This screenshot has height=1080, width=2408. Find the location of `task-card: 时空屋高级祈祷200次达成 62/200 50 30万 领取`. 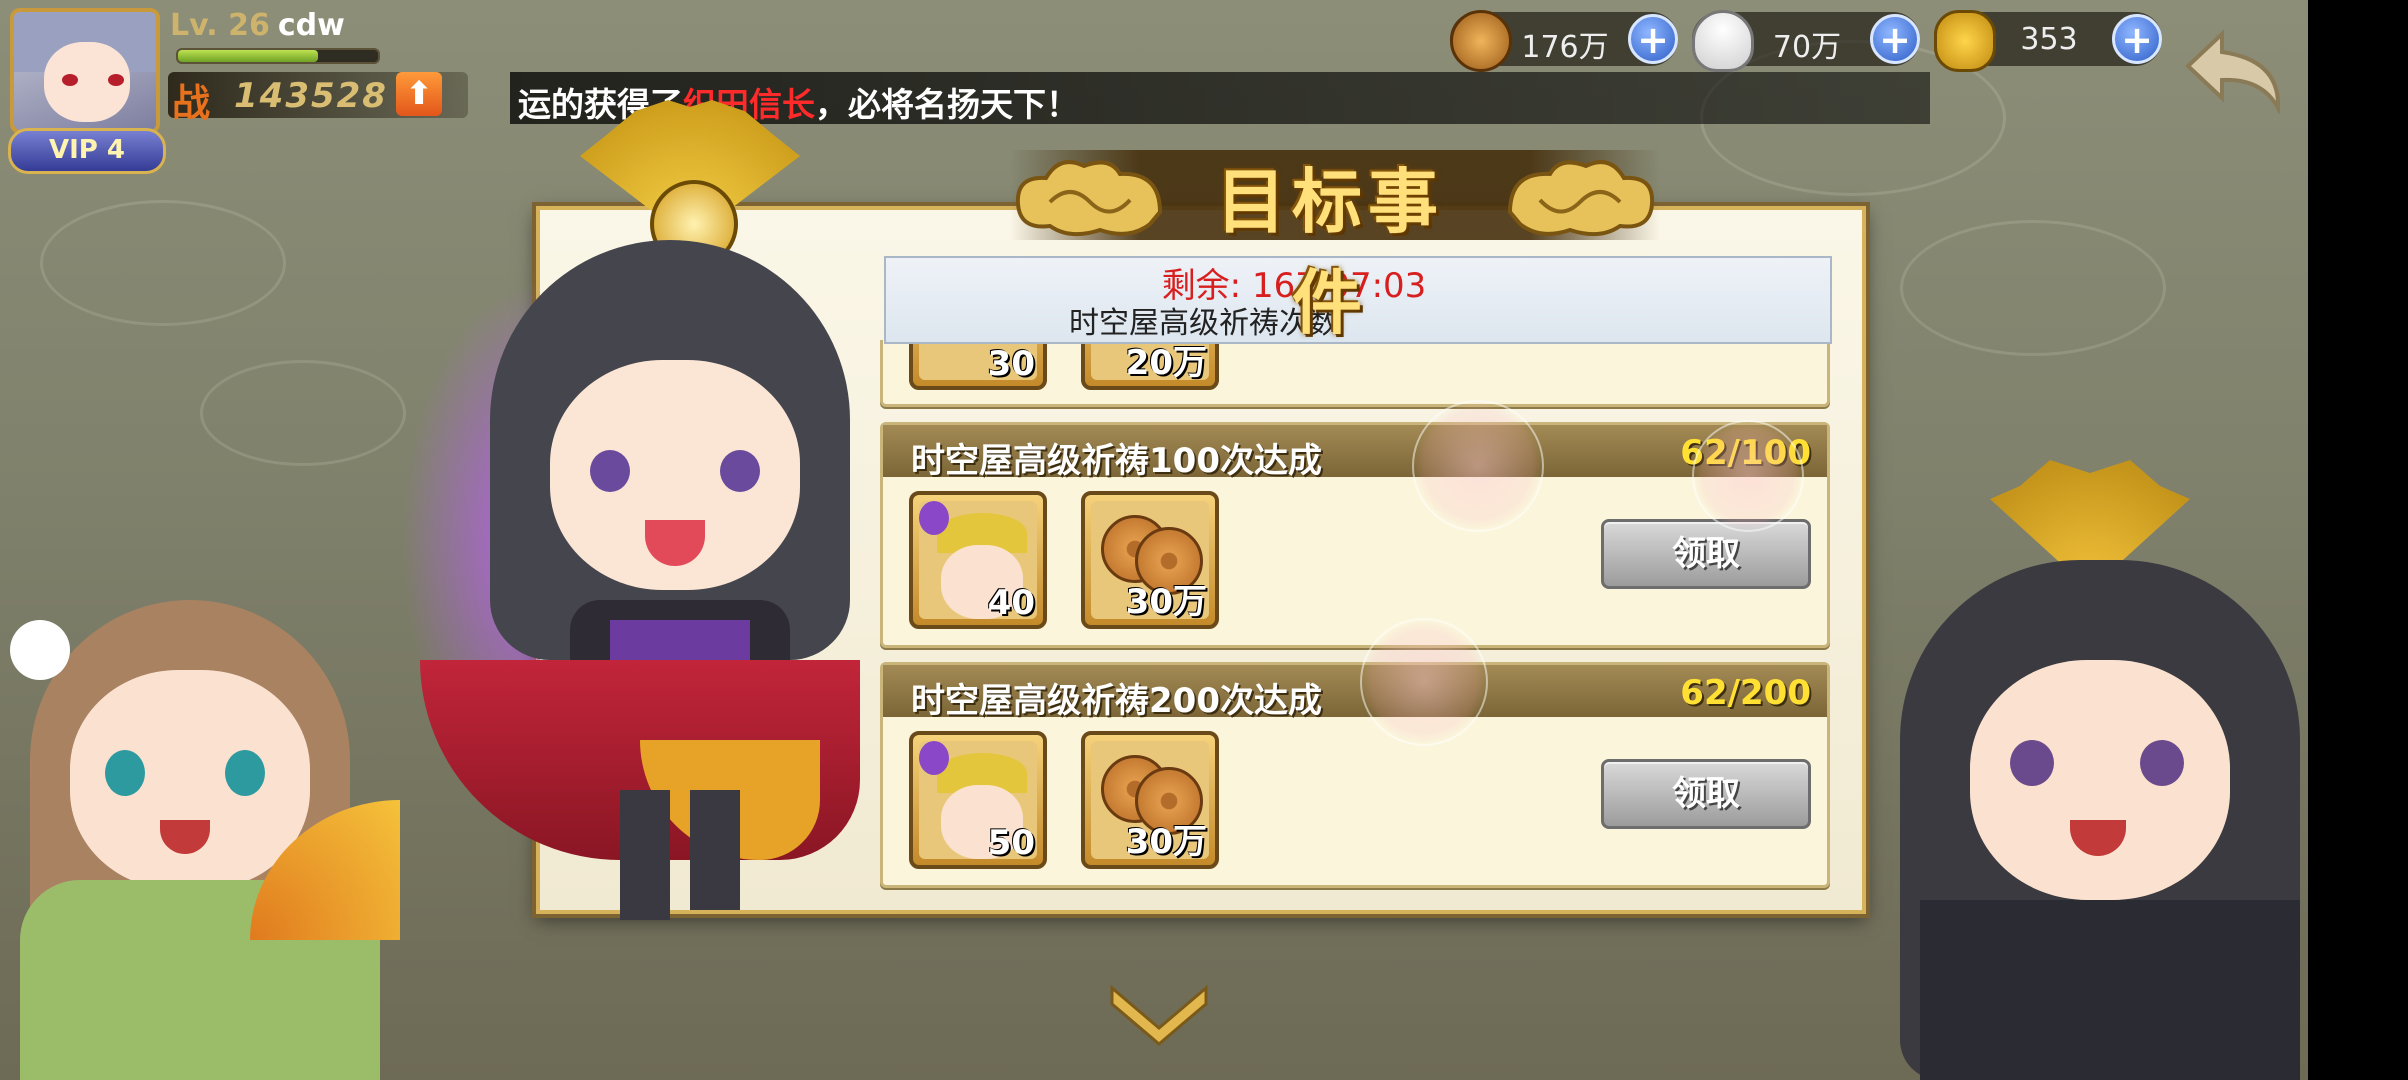

task-card: 时空屋高级祈祷200次达成 62/200 50 30万 领取 is located at coordinates (1355, 775).